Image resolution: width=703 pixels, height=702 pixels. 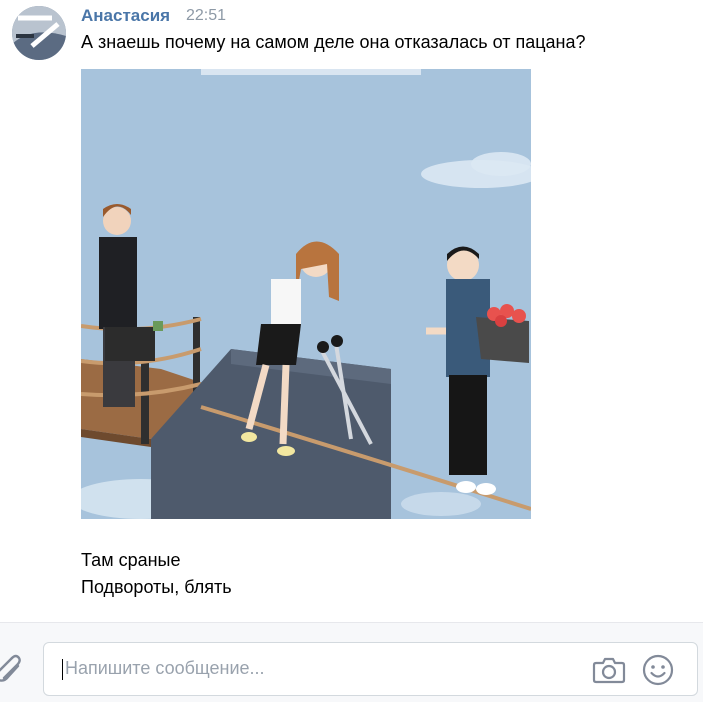 What do you see at coordinates (62, 669) in the screenshot?
I see `text-caret` at bounding box center [62, 669].